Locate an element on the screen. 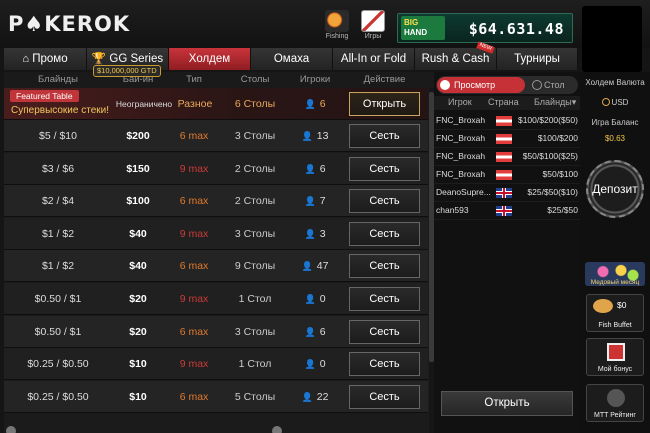  fishing-button: Fishing is located at coordinates (337, 27).